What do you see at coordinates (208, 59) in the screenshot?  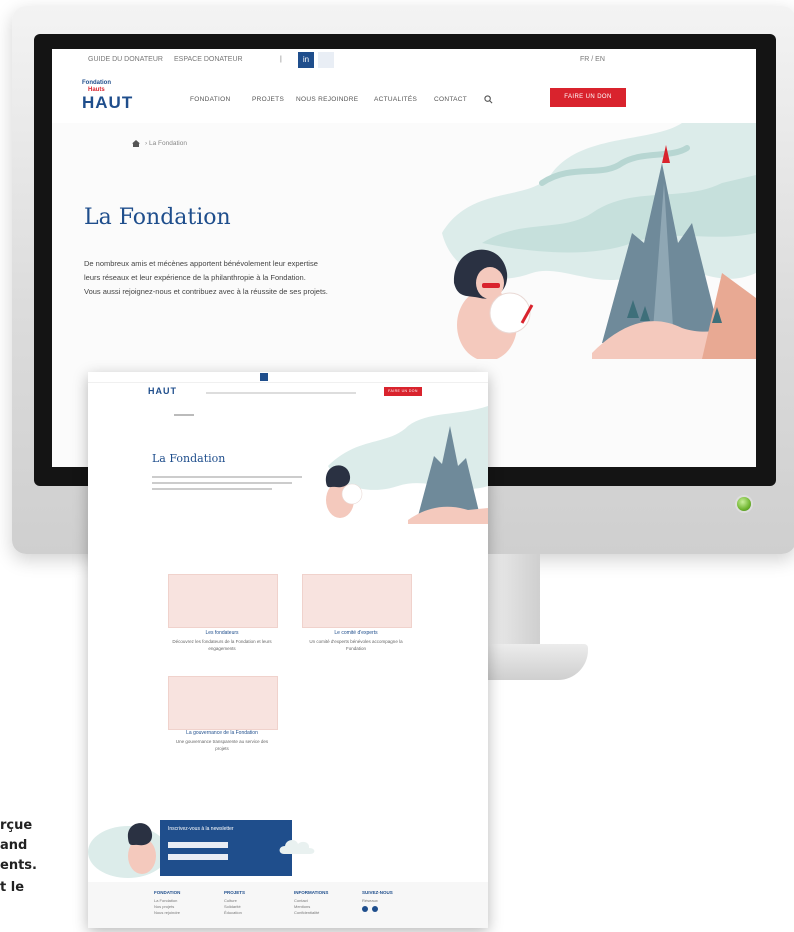 I see `donor-space-link: ESPACE DONATEUR` at bounding box center [208, 59].